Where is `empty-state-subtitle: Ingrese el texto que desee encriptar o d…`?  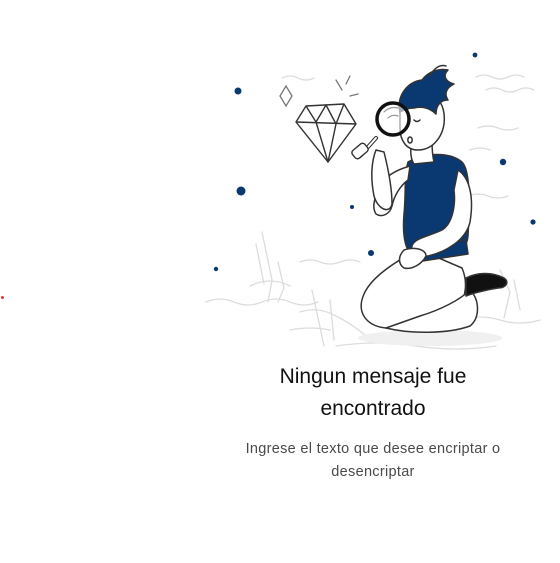
empty-state-subtitle: Ingrese el texto que desee encriptar o d… is located at coordinates (373, 460).